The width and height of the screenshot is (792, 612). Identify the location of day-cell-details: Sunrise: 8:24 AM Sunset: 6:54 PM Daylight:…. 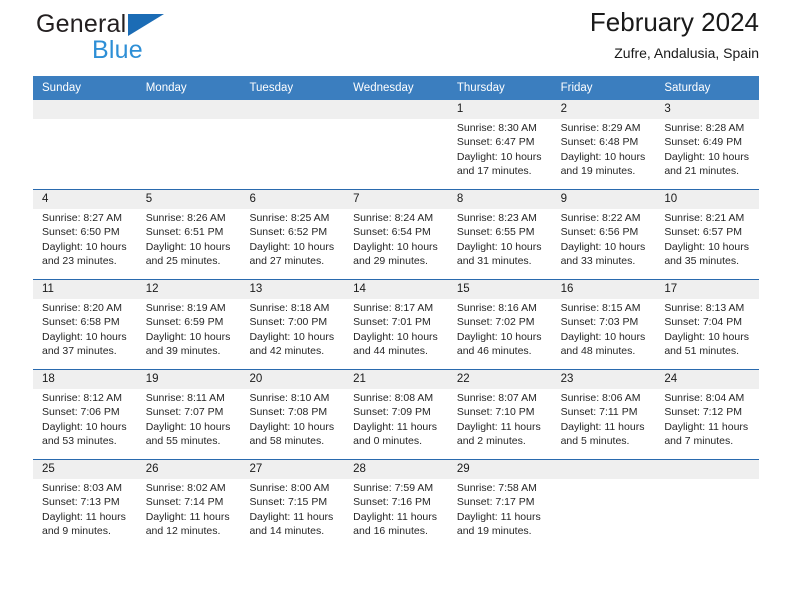
(396, 244).